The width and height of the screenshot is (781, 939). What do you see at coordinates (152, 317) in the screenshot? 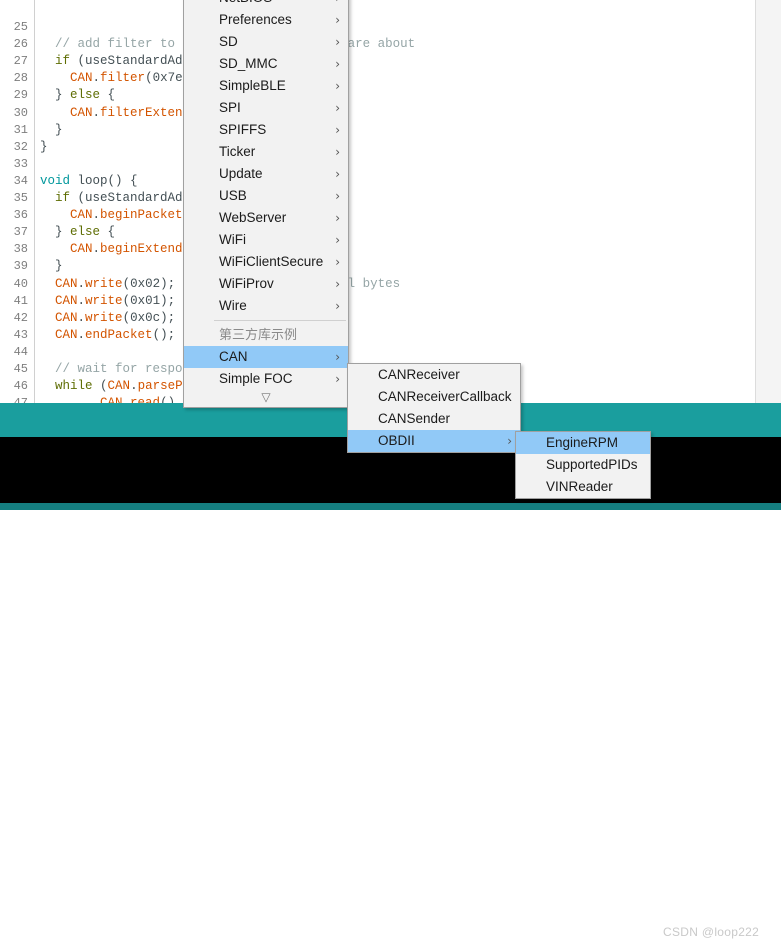
I see `code-token: (0x0c);` at bounding box center [152, 317].